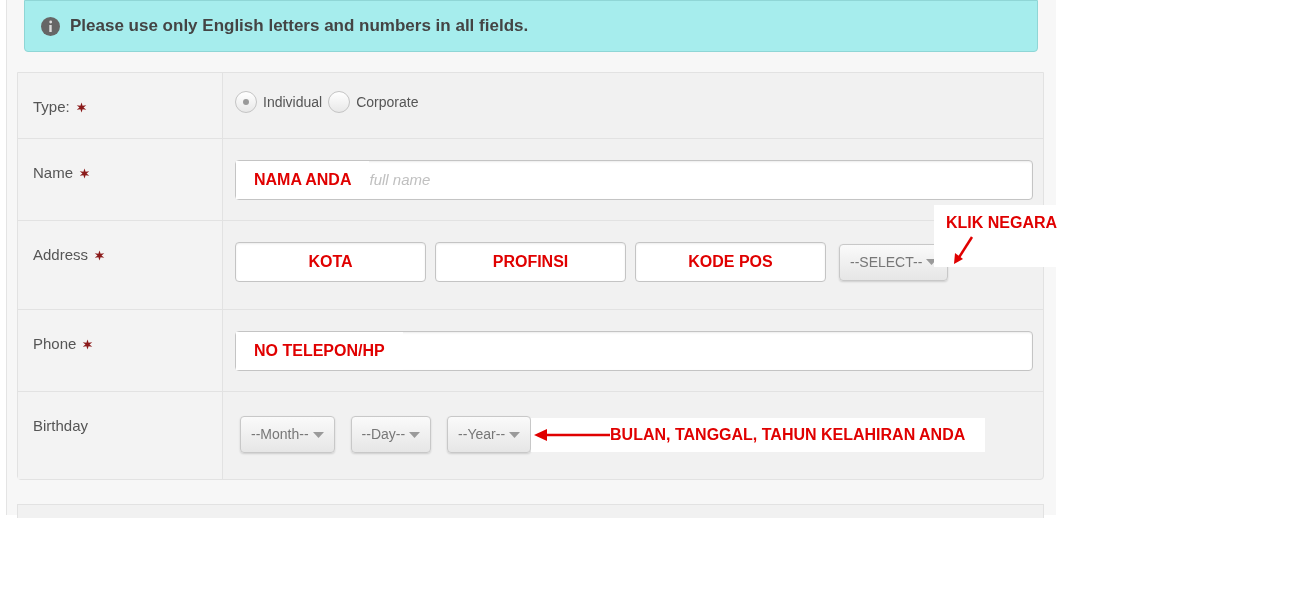  What do you see at coordinates (400, 179) in the screenshot?
I see `placeholder-text: full name` at bounding box center [400, 179].